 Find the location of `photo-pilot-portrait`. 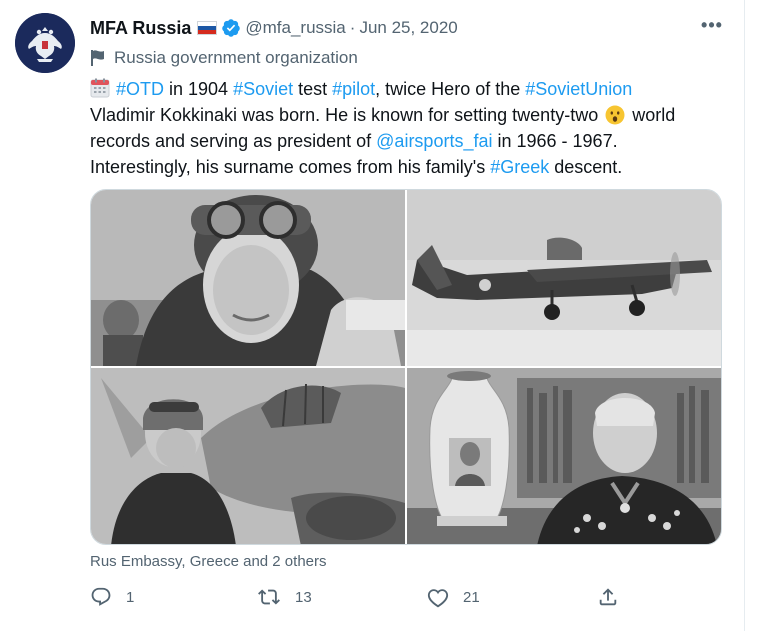

photo-pilot-portrait is located at coordinates (248, 278).